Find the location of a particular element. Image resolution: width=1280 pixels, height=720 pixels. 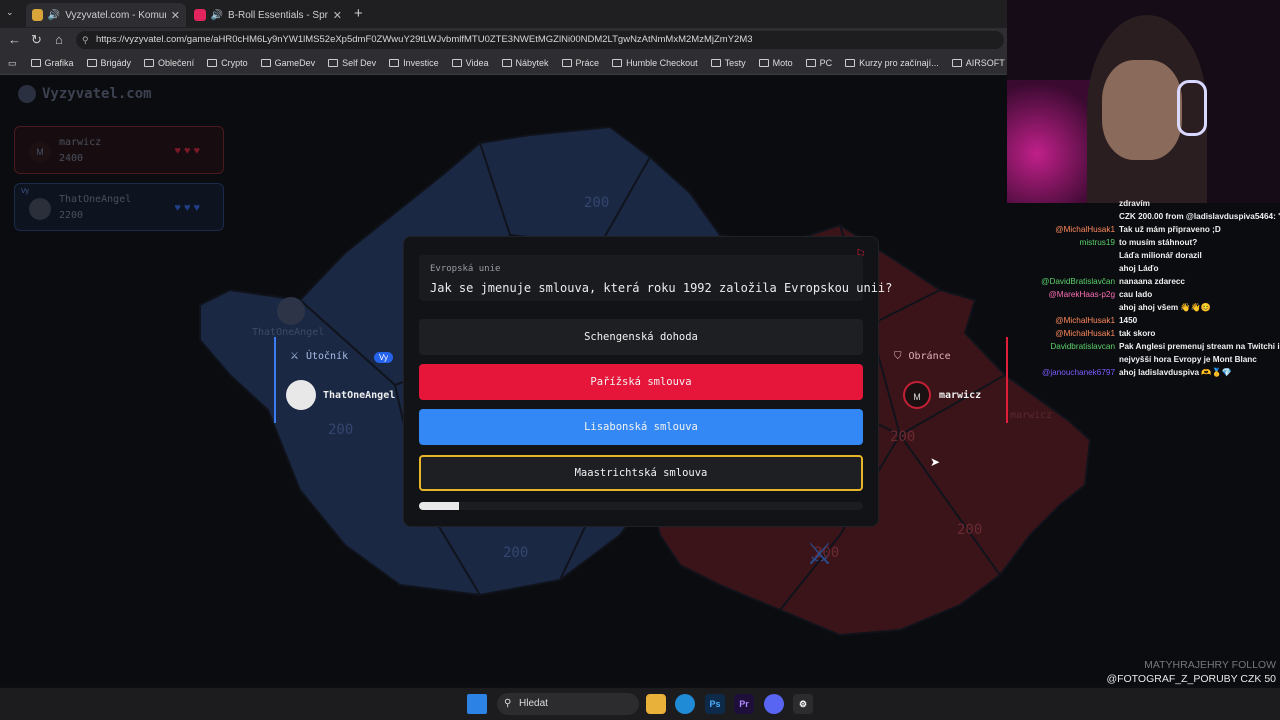

bookmark-label: Videa is located at coordinates (477, 63).